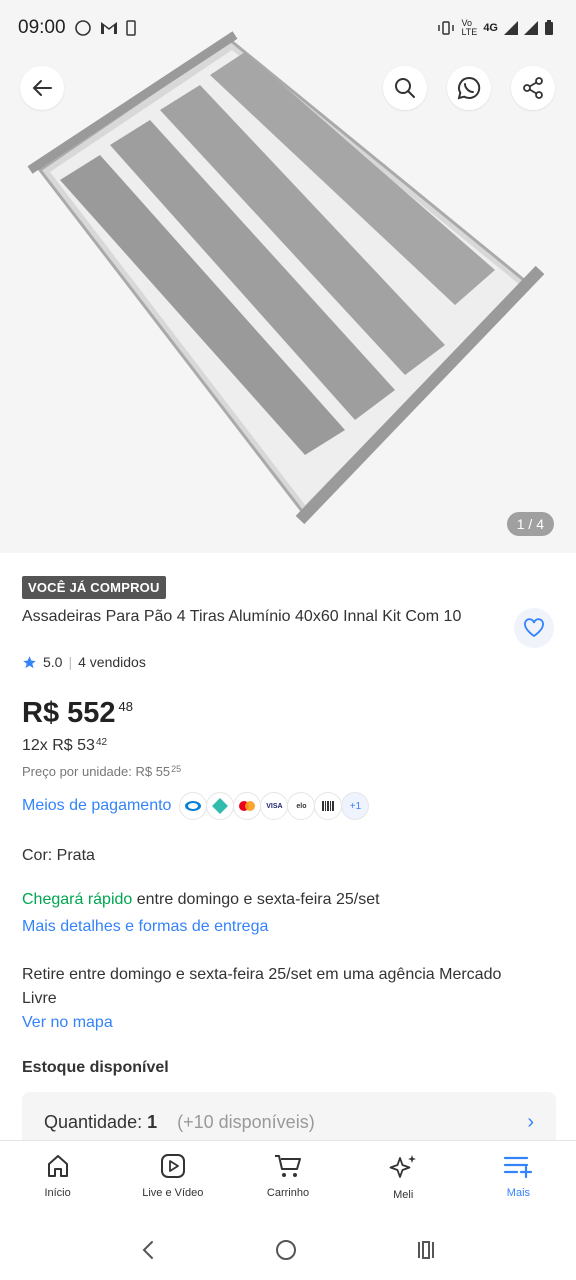 The height and width of the screenshot is (1280, 576). I want to click on status-time: 09:00, so click(42, 27).